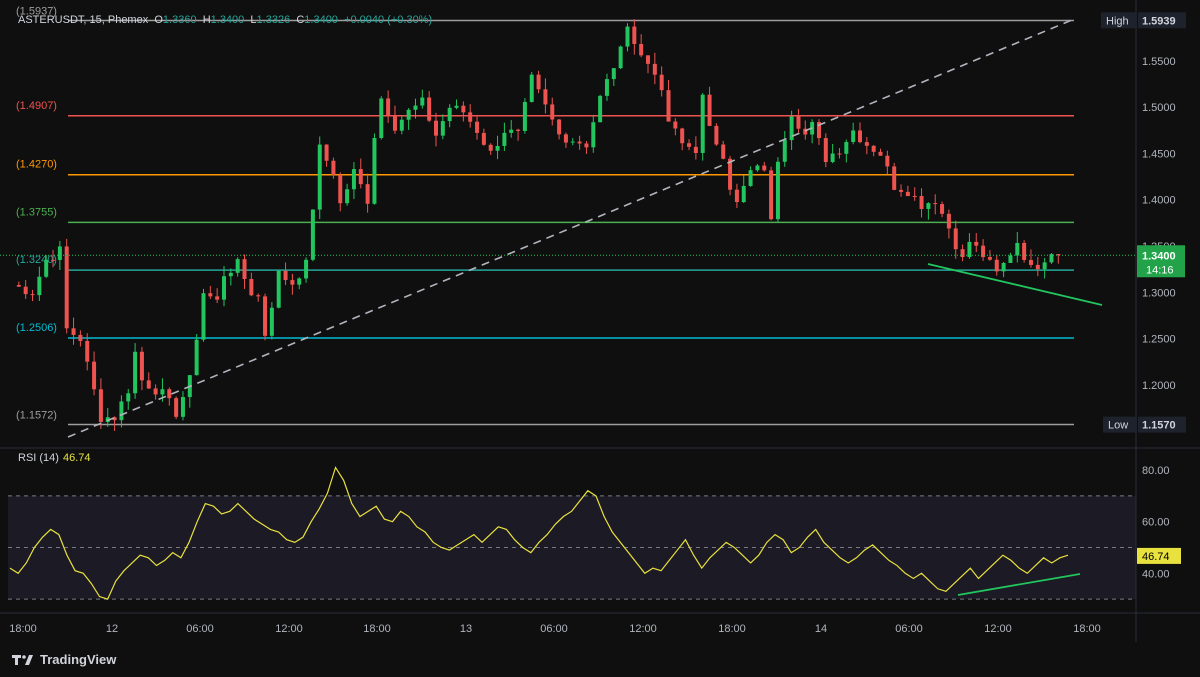 This screenshot has width=1200, height=677. What do you see at coordinates (821, 629) in the screenshot?
I see `time-tick-label: 14` at bounding box center [821, 629].